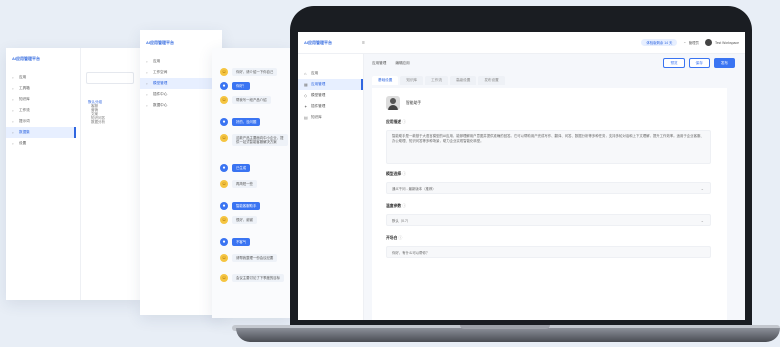 The height and width of the screenshot is (347, 780). Describe the element at coordinates (330, 73) in the screenshot. I see `sidebar-item: ⌂ 应用` at that location.